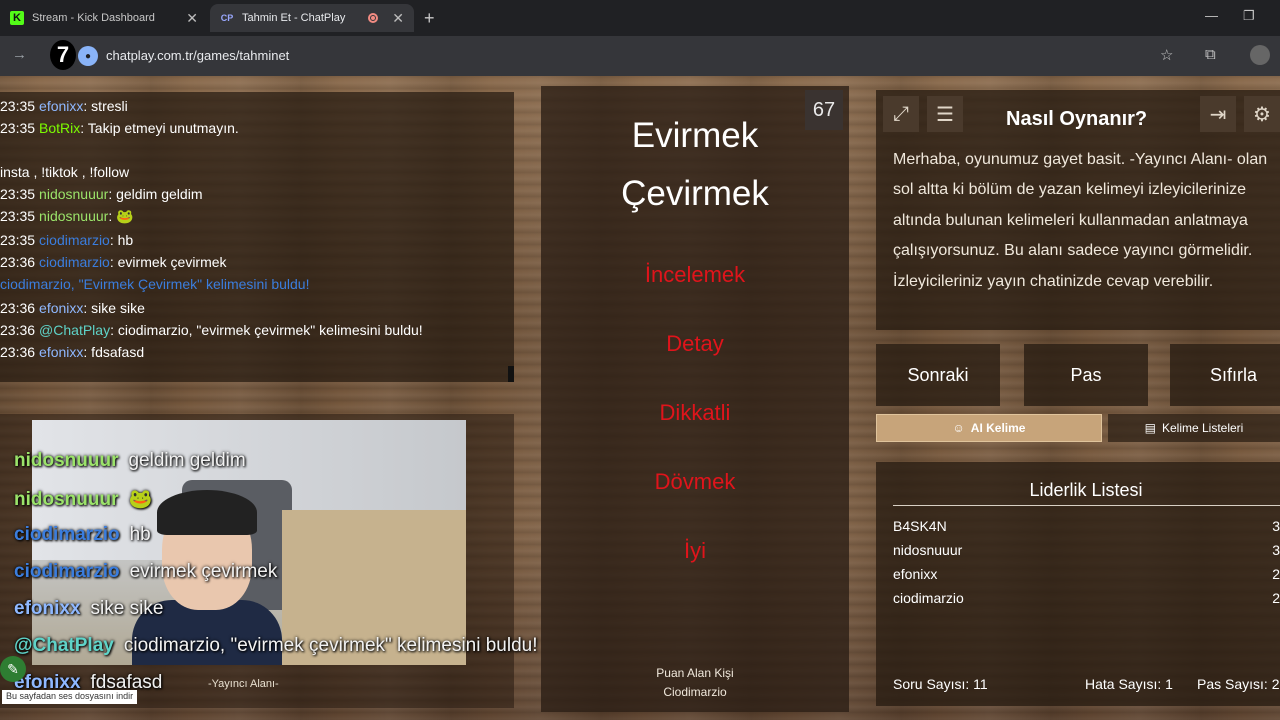 The width and height of the screenshot is (1280, 720). What do you see at coordinates (227, 18) in the screenshot?
I see `chatplay-icon: CP` at bounding box center [227, 18].